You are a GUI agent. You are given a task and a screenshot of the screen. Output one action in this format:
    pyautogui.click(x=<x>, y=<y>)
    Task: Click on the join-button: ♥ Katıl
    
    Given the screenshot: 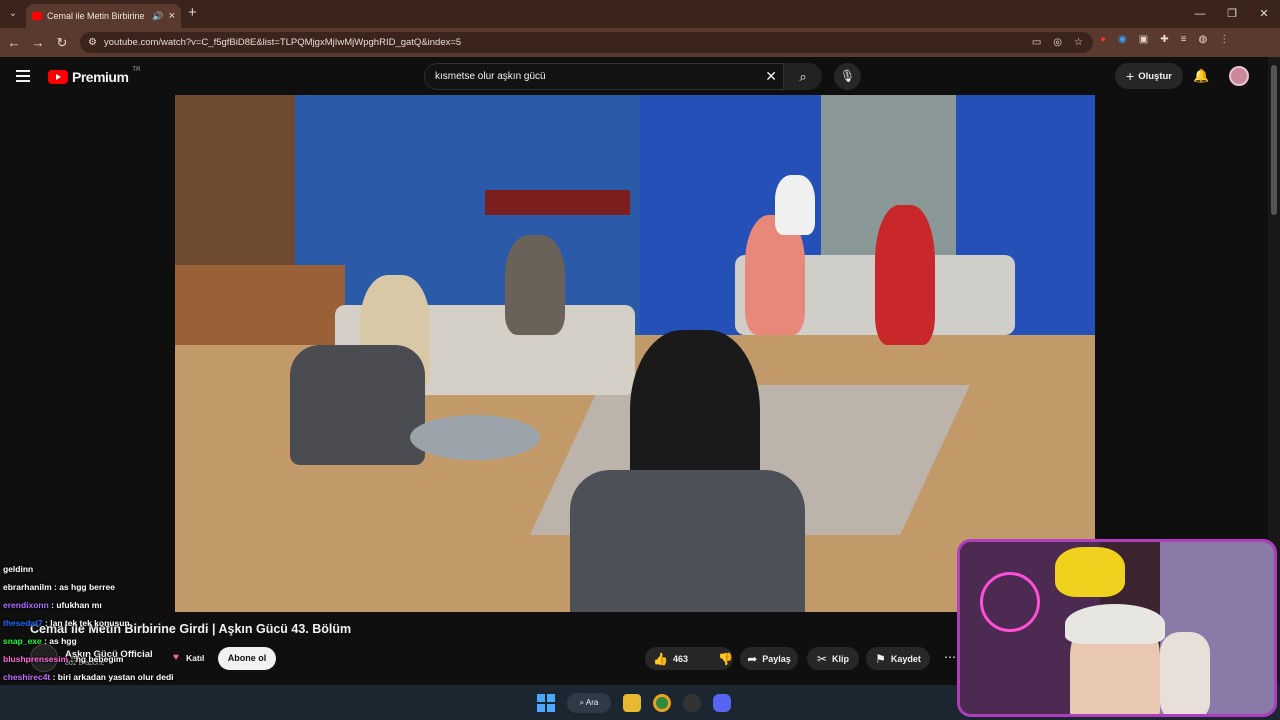 What is the action you would take?
    pyautogui.click(x=189, y=658)
    